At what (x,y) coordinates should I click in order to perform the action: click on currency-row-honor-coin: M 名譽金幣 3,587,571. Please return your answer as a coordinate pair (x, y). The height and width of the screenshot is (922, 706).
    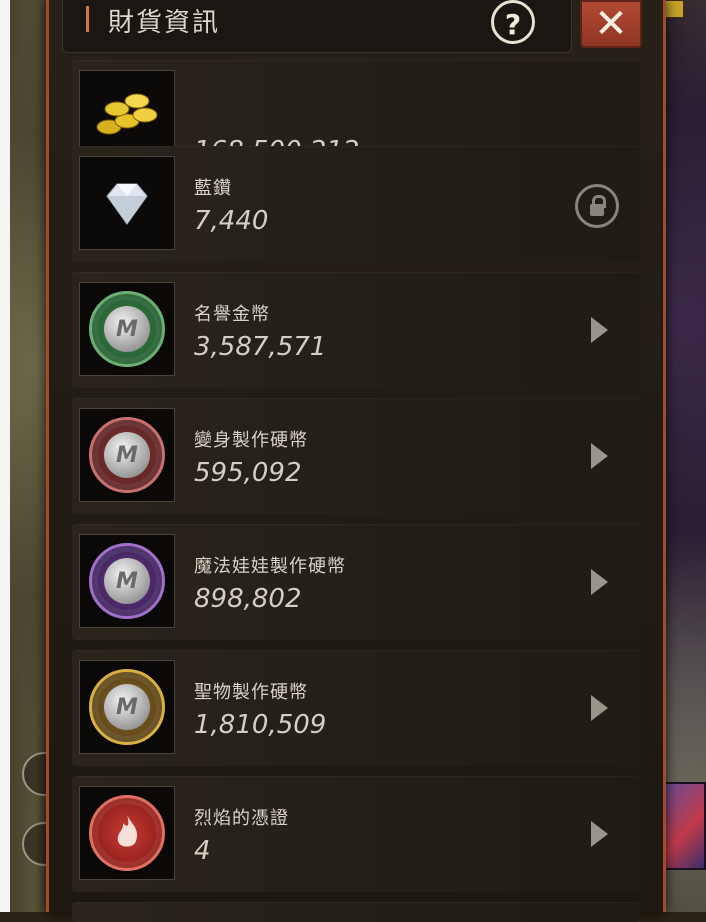
    Looking at the image, I should click on (356, 330).